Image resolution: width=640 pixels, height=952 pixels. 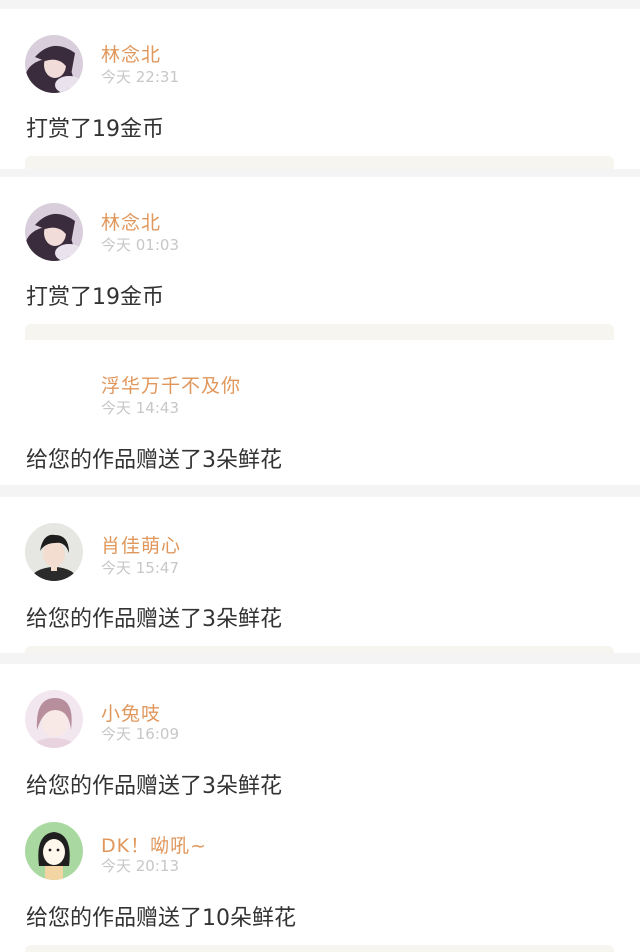 I want to click on pink-girl-avatar-icon, so click(x=54, y=719).